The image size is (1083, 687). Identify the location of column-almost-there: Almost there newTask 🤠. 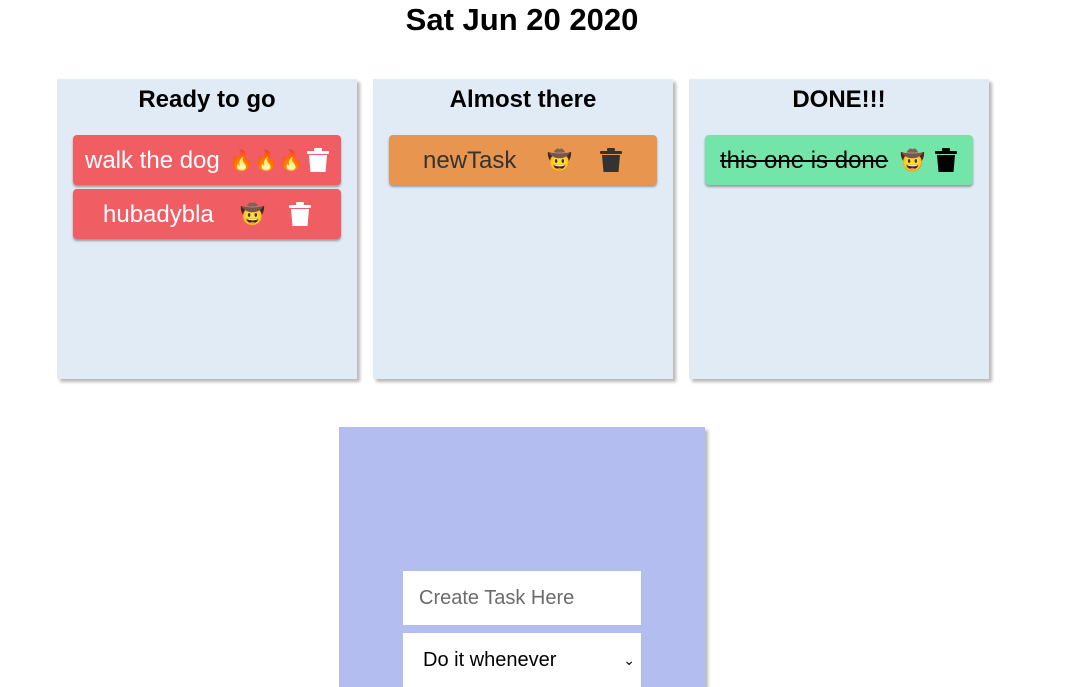
(523, 229).